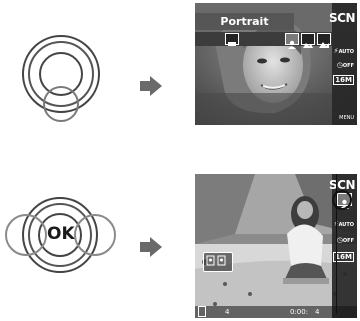  I want to click on scn-label: SCN, so click(342, 18).